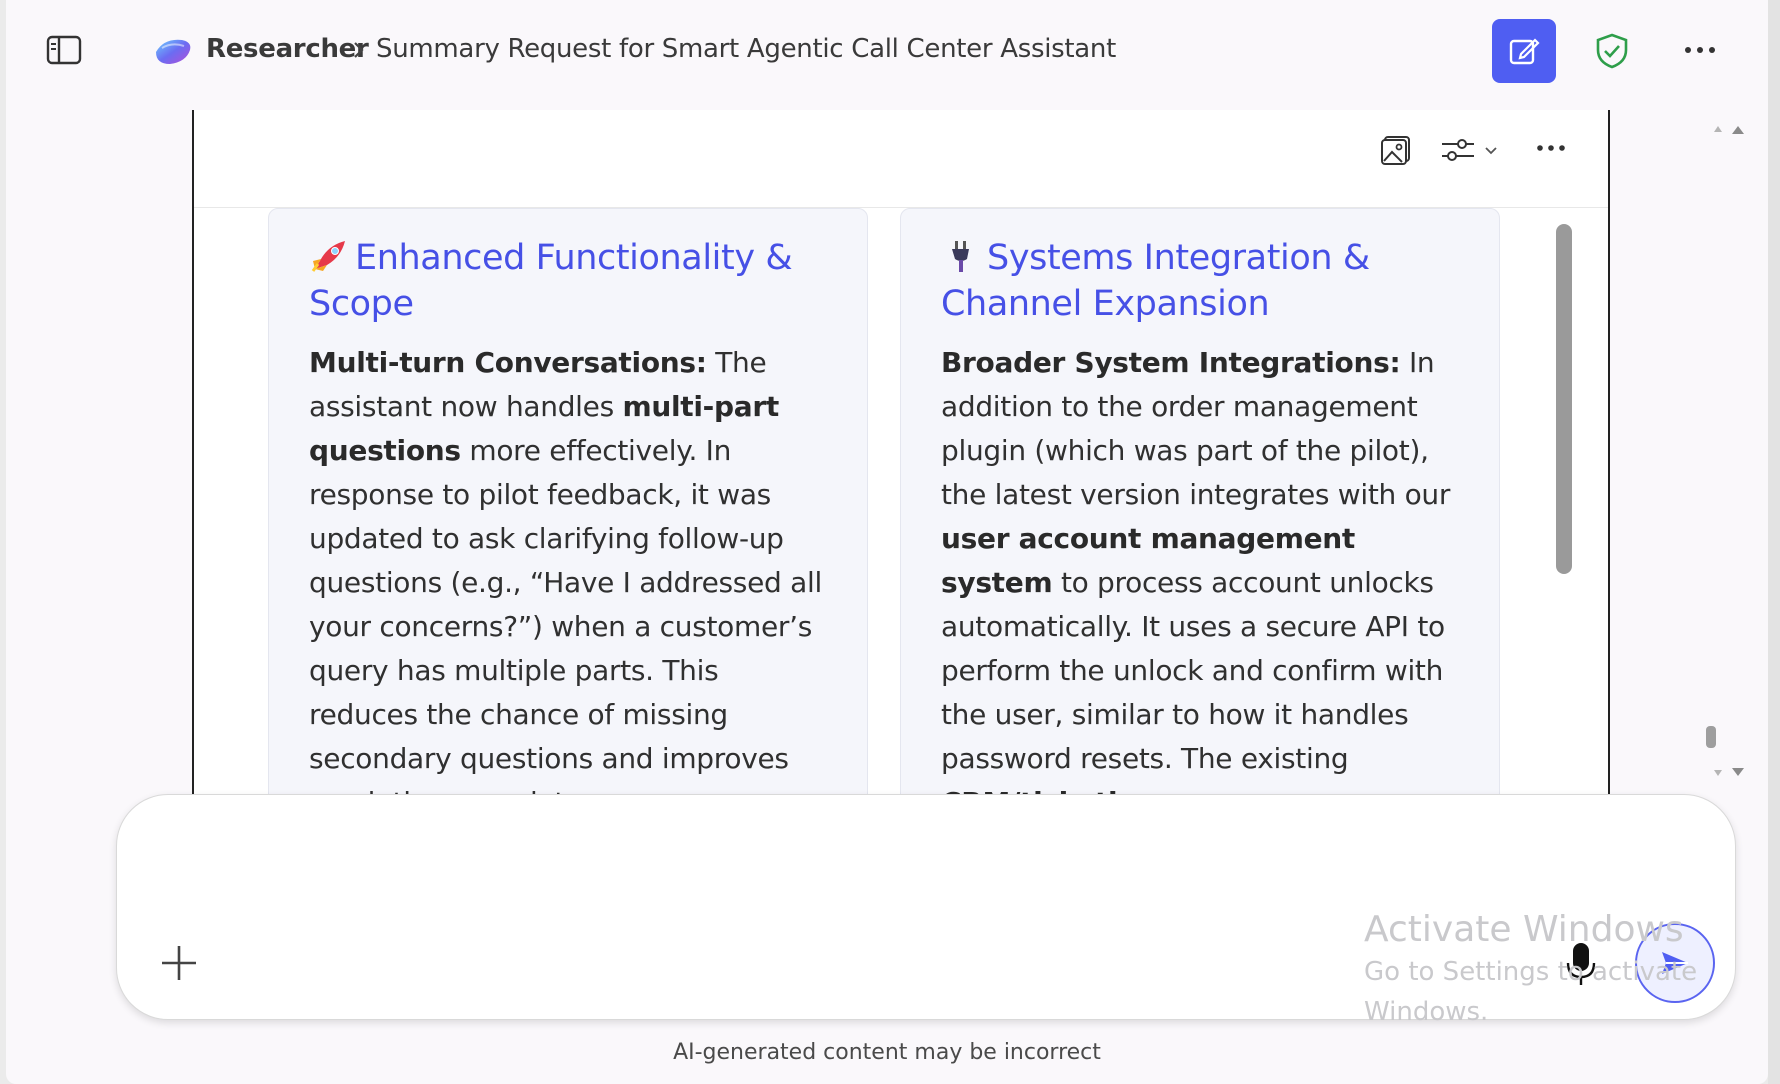 Image resolution: width=1780 pixels, height=1084 pixels. What do you see at coordinates (287, 49) in the screenshot?
I see `breadcrumb-agent: Researcher` at bounding box center [287, 49].